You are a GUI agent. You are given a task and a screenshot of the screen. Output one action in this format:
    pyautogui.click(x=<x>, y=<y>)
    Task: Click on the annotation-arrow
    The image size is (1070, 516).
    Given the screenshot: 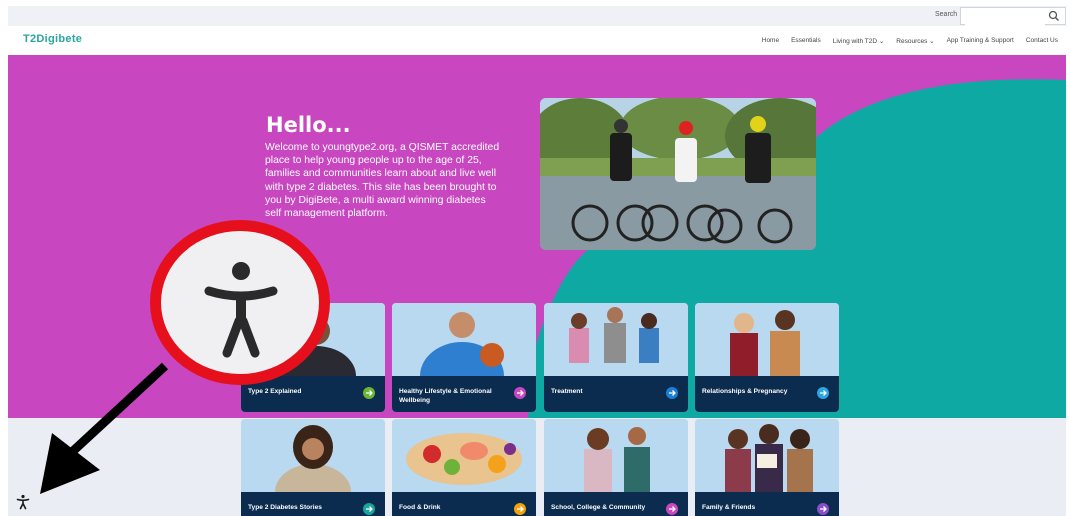 What is the action you would take?
    pyautogui.click(x=104, y=428)
    